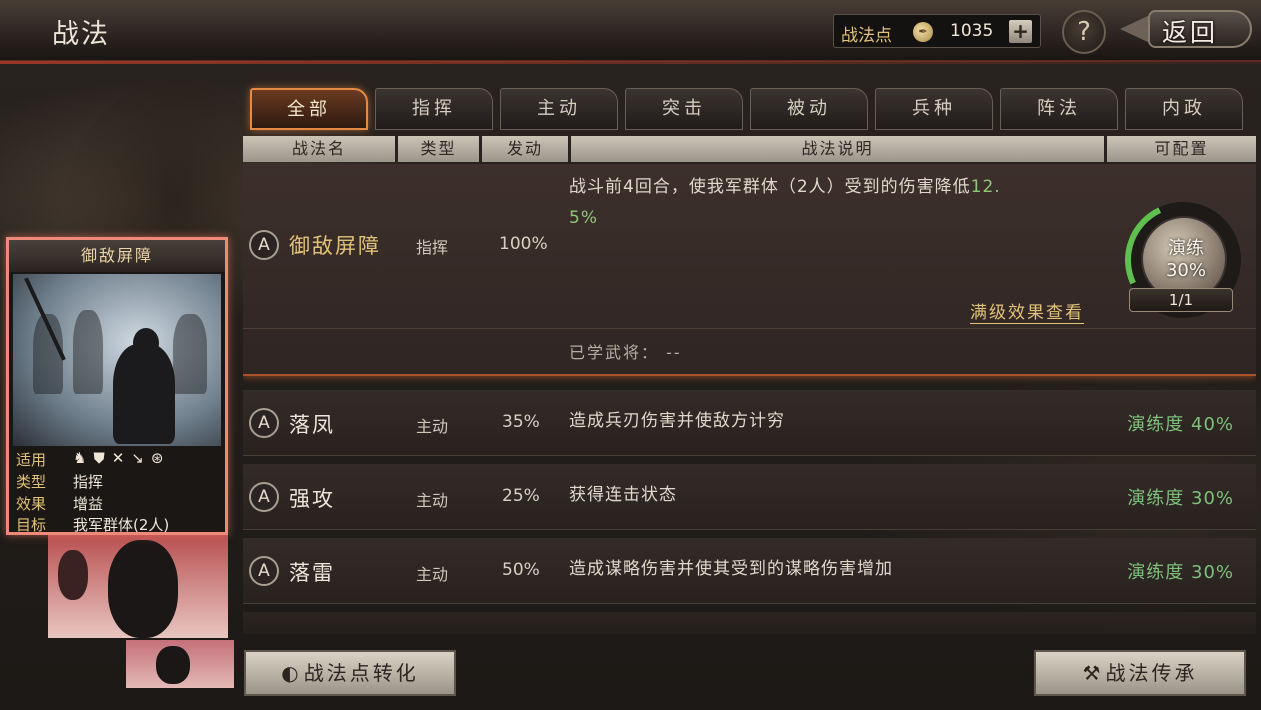 The height and width of the screenshot is (710, 1261). Describe the element at coordinates (312, 499) in the screenshot. I see `tactic-name: 强攻` at that location.